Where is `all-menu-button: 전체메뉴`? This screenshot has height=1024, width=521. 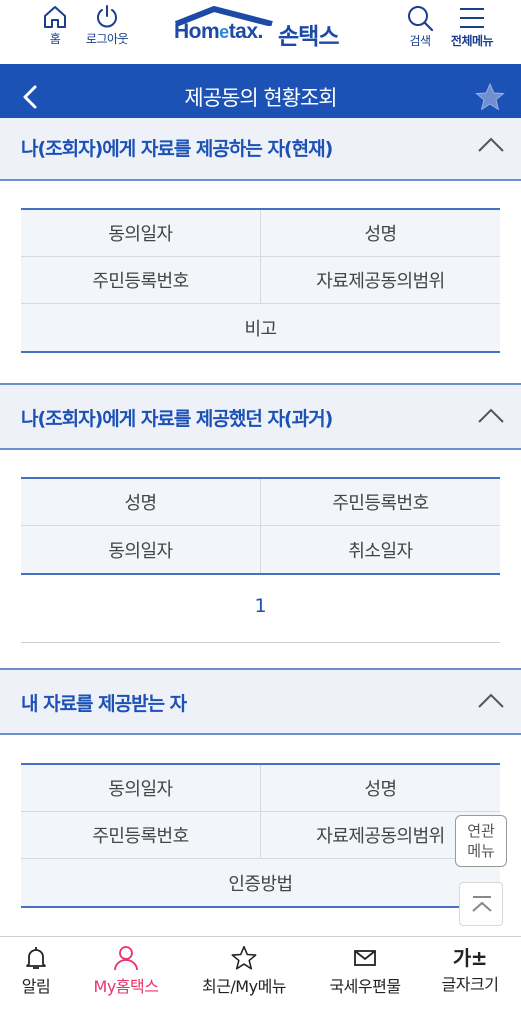
all-menu-button: 전체메뉴 is located at coordinates (472, 26).